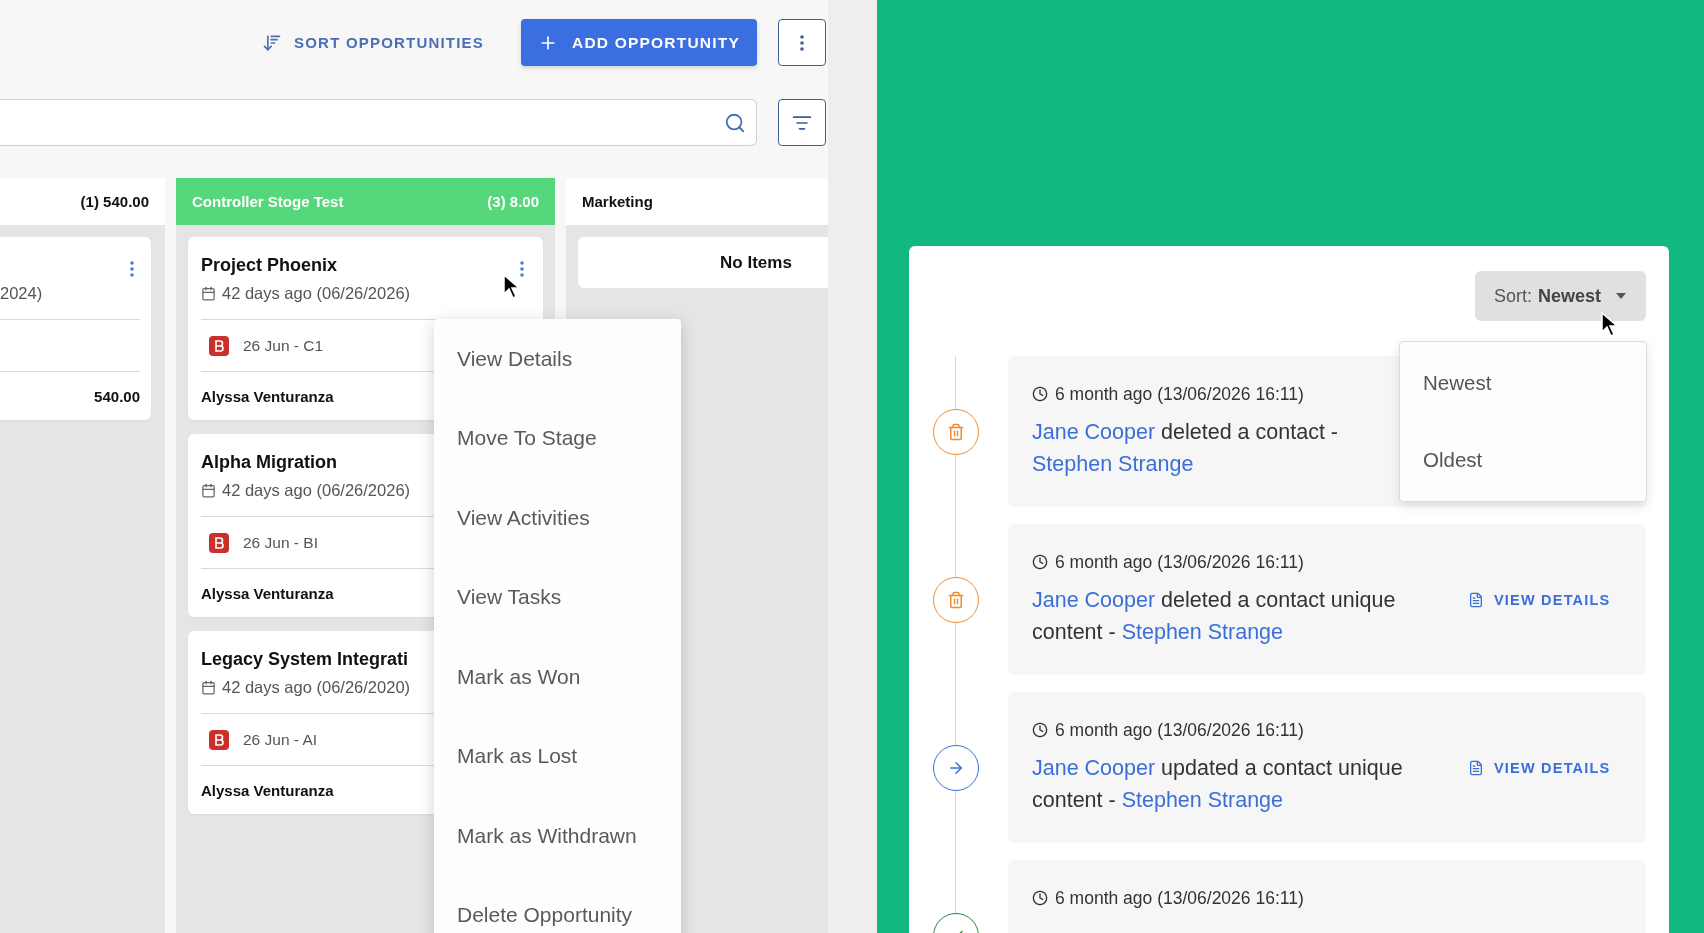  I want to click on opportunity-card: 2024) 540.00, so click(75, 328).